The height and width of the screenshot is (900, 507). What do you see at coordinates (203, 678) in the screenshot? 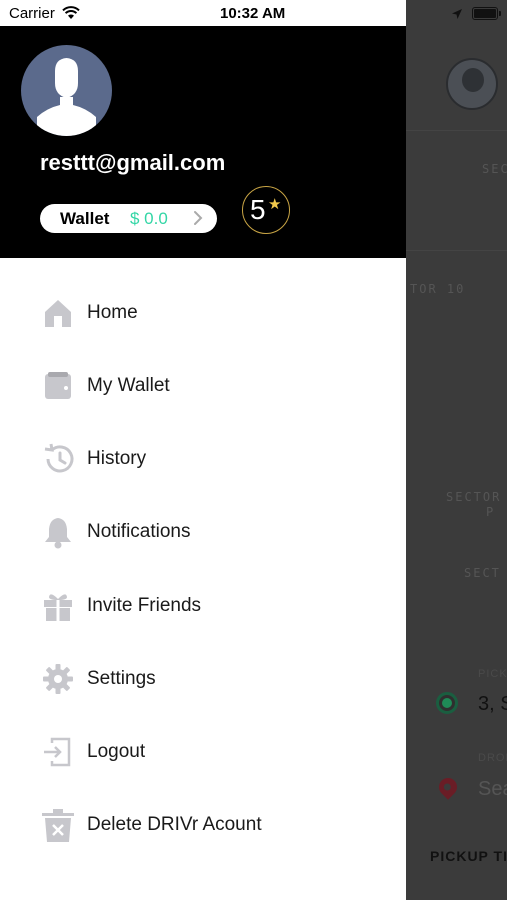
I see `menu-item-settings: Settings` at bounding box center [203, 678].